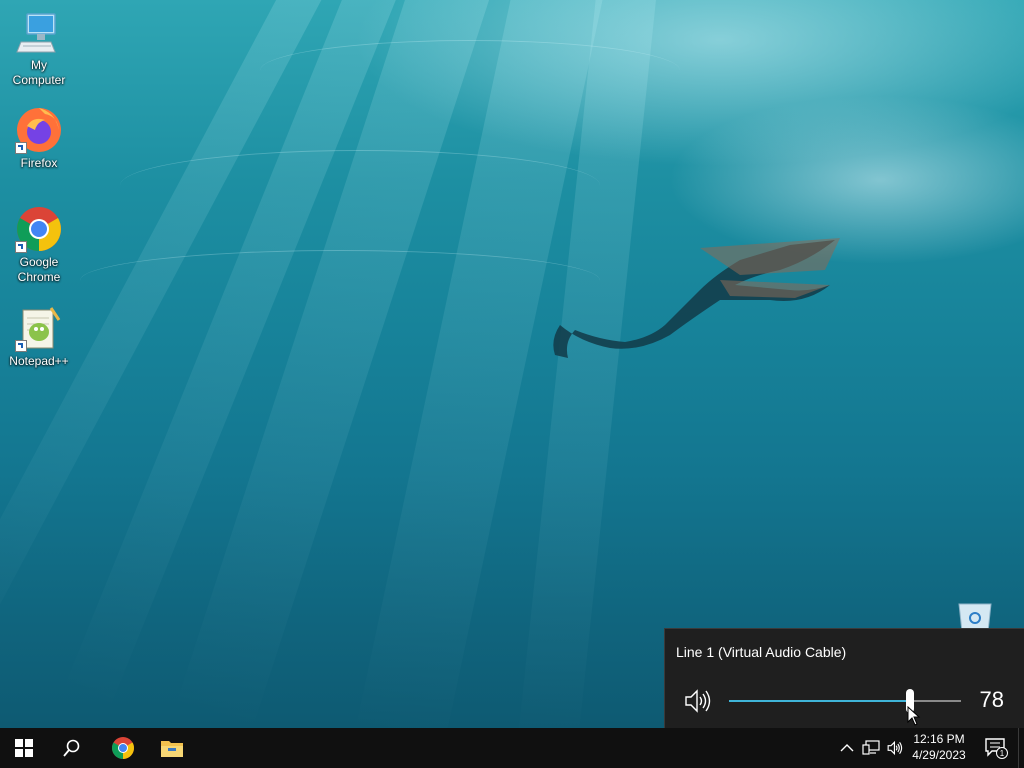  What do you see at coordinates (696, 298) in the screenshot?
I see `diver-silhouette` at bounding box center [696, 298].